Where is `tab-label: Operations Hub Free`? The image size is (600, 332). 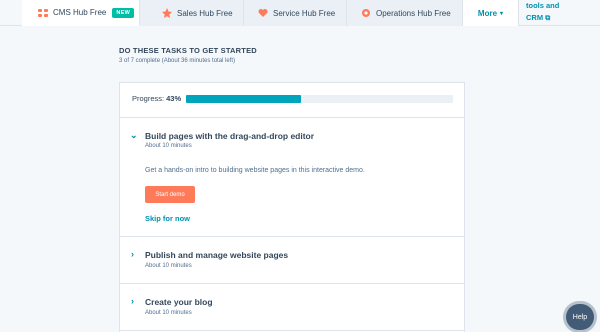 tab-label: Operations Hub Free is located at coordinates (413, 13).